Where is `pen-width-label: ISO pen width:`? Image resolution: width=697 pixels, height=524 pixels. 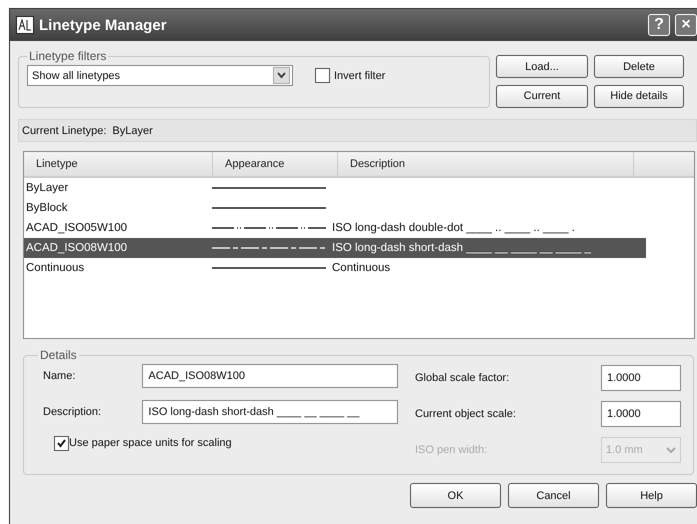
pen-width-label: ISO pen width: is located at coordinates (451, 450).